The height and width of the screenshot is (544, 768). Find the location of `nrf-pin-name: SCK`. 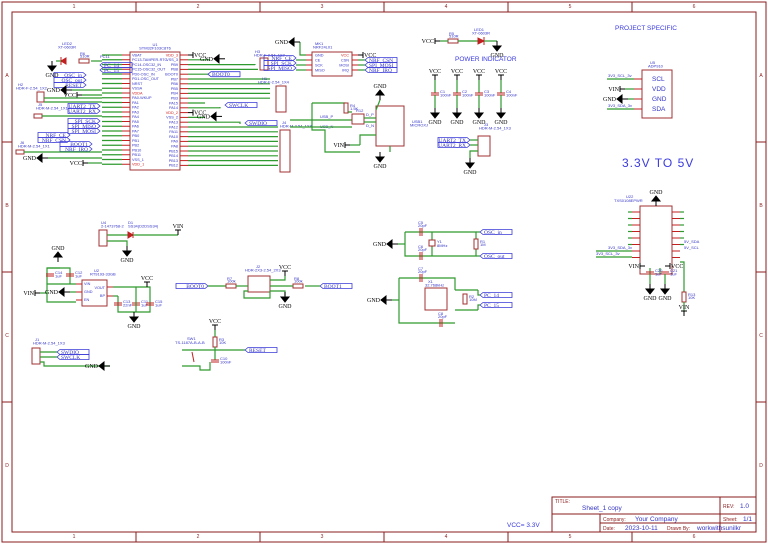

nrf-pin-name: SCK is located at coordinates (319, 66).